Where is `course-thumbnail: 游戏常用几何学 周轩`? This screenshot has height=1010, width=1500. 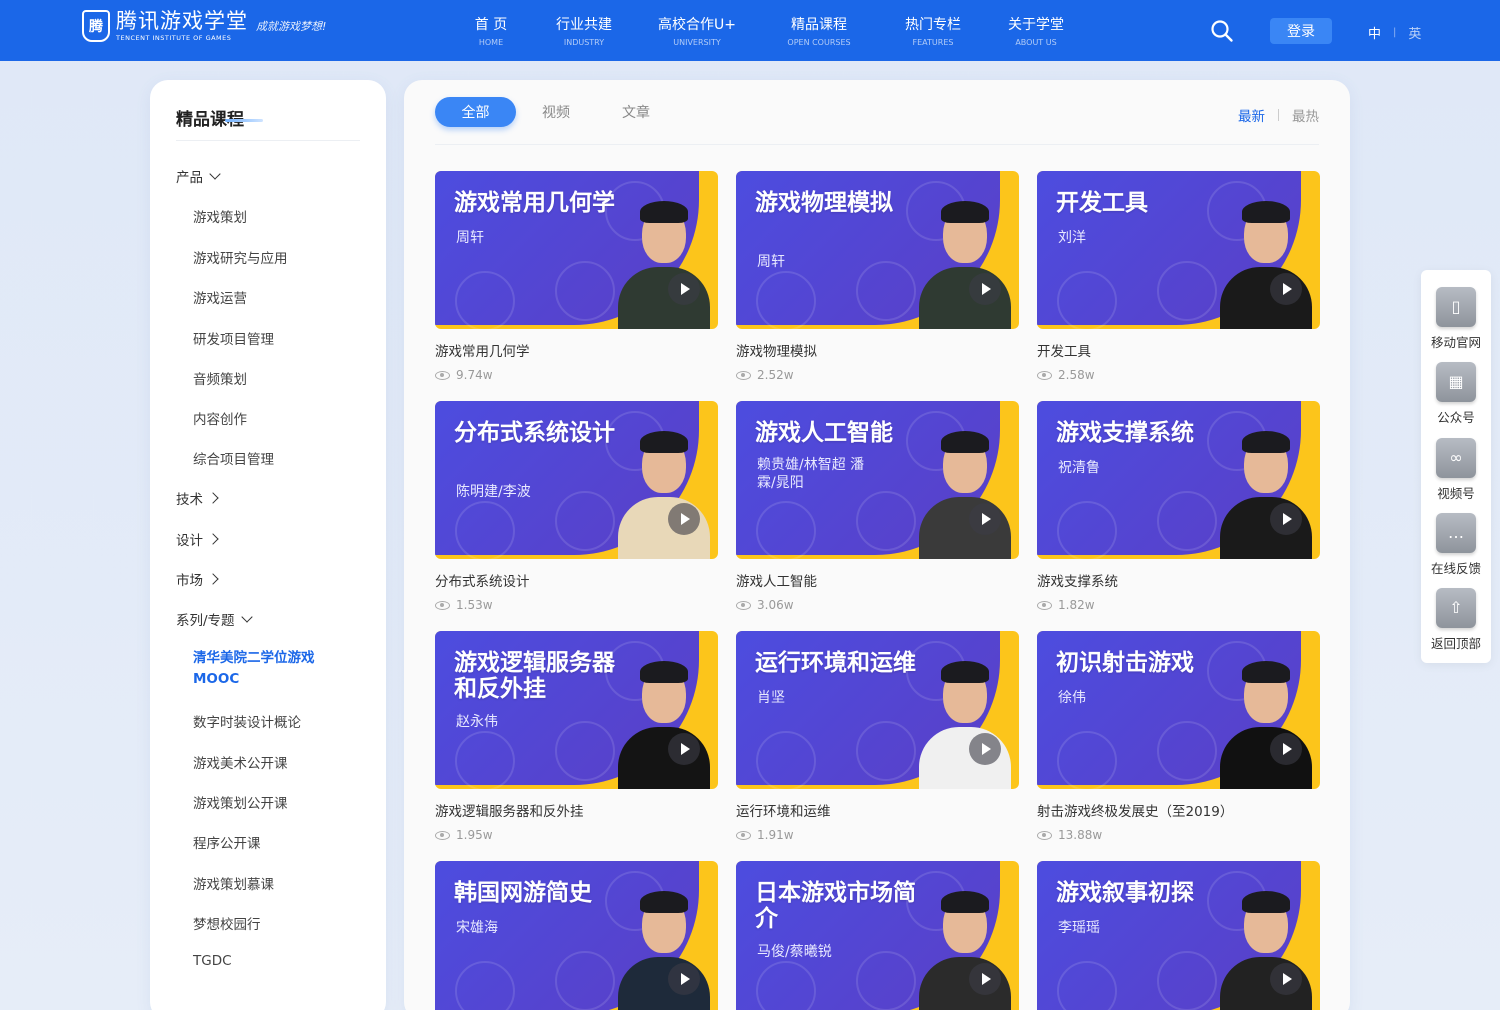 course-thumbnail: 游戏常用几何学 周轩 is located at coordinates (576, 250).